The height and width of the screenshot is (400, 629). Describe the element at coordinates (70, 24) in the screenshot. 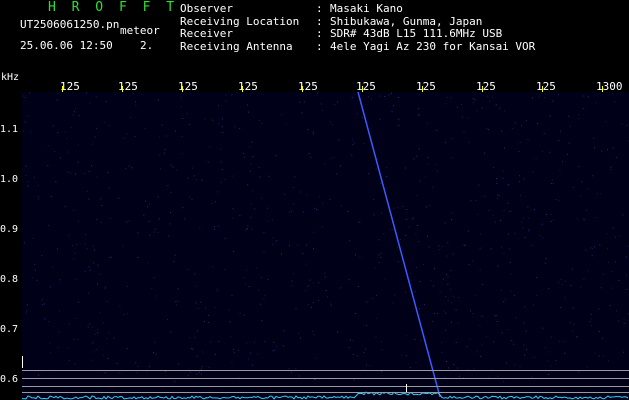

I see `filename-label: UT2506061250.pn` at that location.